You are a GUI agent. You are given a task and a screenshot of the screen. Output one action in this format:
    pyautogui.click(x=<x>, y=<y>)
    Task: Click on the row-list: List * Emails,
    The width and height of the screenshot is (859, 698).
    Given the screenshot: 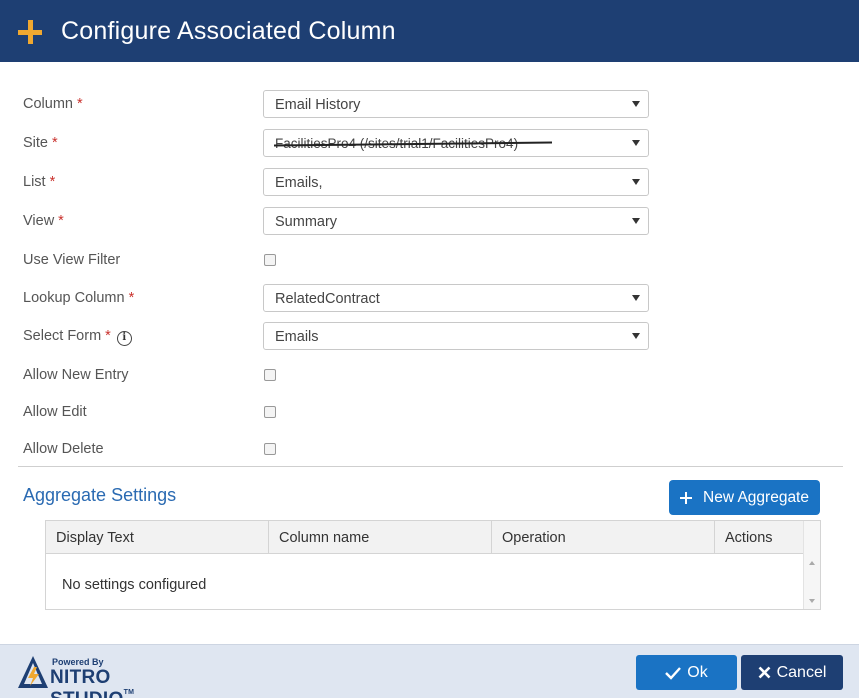 What is the action you would take?
    pyautogui.click(x=429, y=183)
    